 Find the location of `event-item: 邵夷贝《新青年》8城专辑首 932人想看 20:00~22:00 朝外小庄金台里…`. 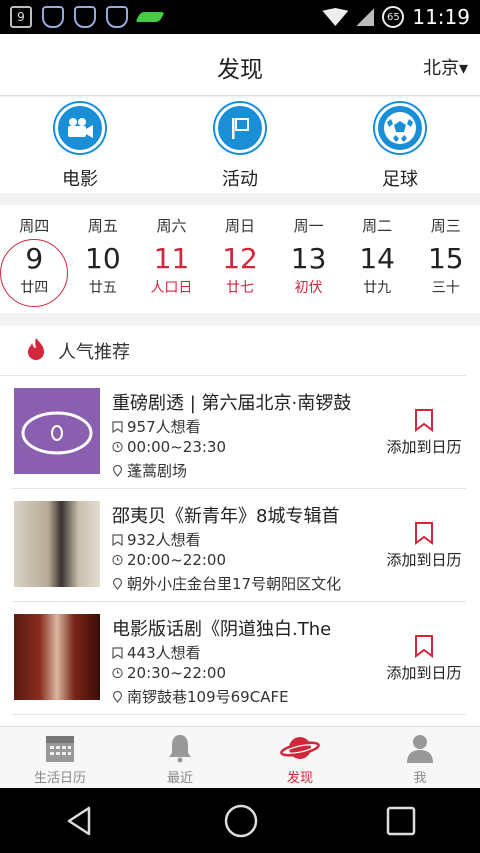

event-item: 邵夷贝《新青年》8城专辑首 932人想看 20:00~22:00 朝外小庄金台里… is located at coordinates (239, 545).